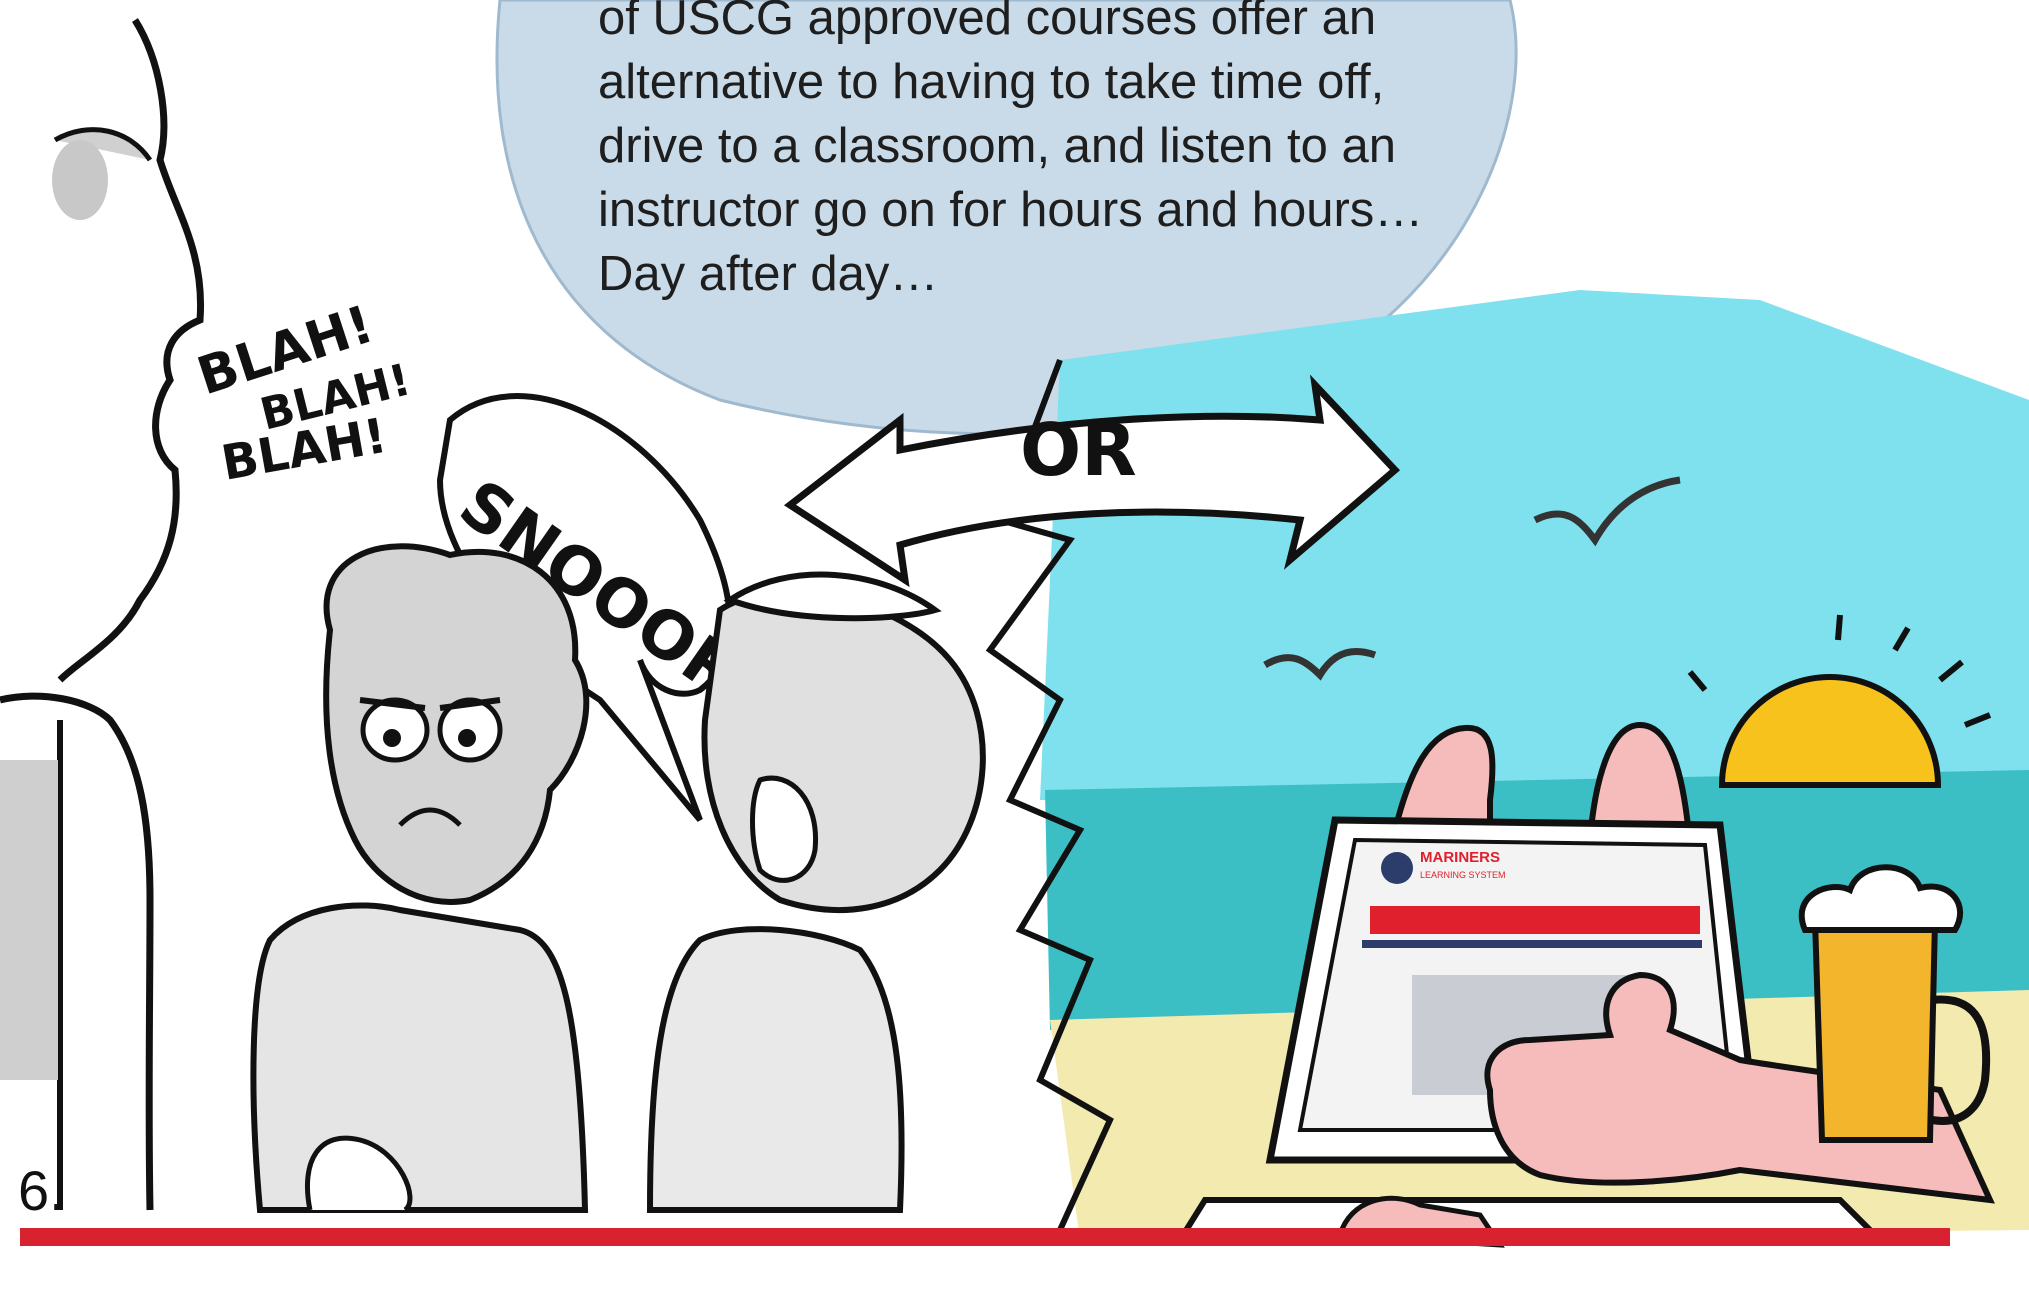 The height and width of the screenshot is (1299, 2029). Describe the element at coordinates (1463, 875) in the screenshot. I see `logo-line2: LEARNING SYSTEM` at that location.